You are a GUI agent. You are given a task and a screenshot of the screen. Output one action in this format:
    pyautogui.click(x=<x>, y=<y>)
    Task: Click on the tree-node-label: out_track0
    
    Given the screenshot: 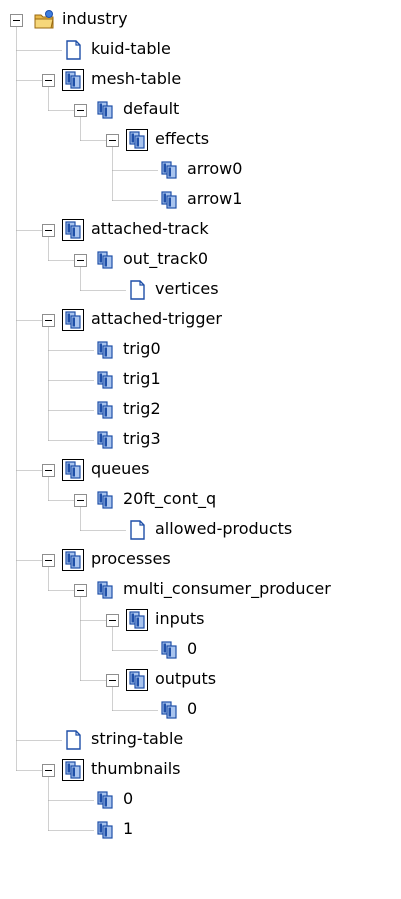 What is the action you would take?
    pyautogui.click(x=165, y=259)
    